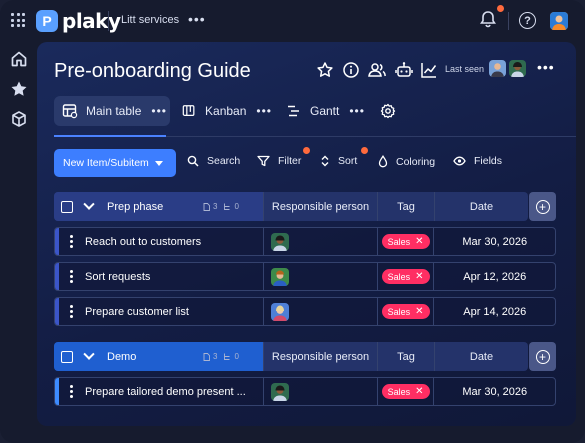 Image resolution: width=585 pixels, height=443 pixels. I want to click on board-settings-gear-icon, so click(388, 111).